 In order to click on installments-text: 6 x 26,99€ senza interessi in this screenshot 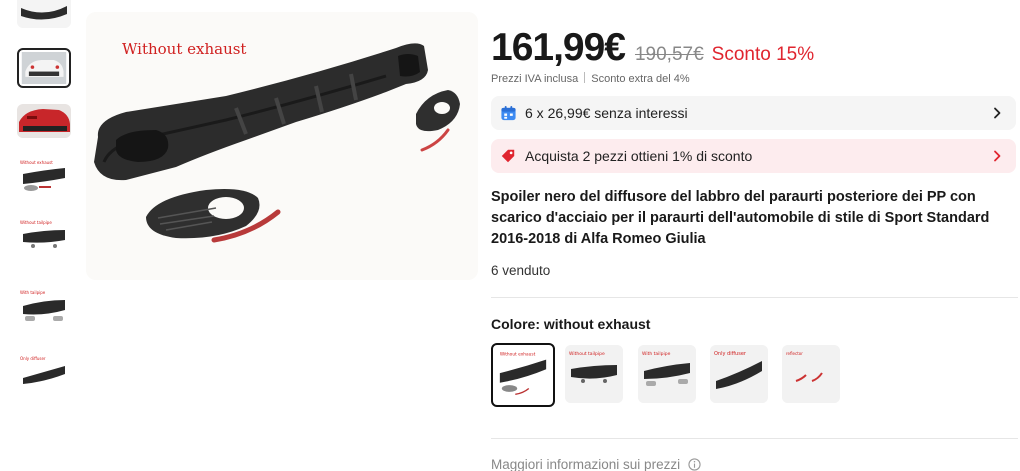, I will do `click(606, 113)`.